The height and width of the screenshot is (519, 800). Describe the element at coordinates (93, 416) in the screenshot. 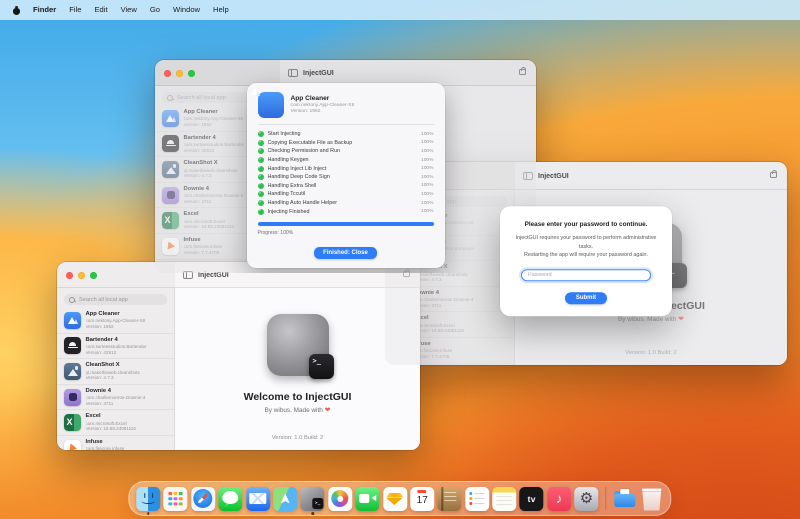

I see `app-name: Excel` at that location.